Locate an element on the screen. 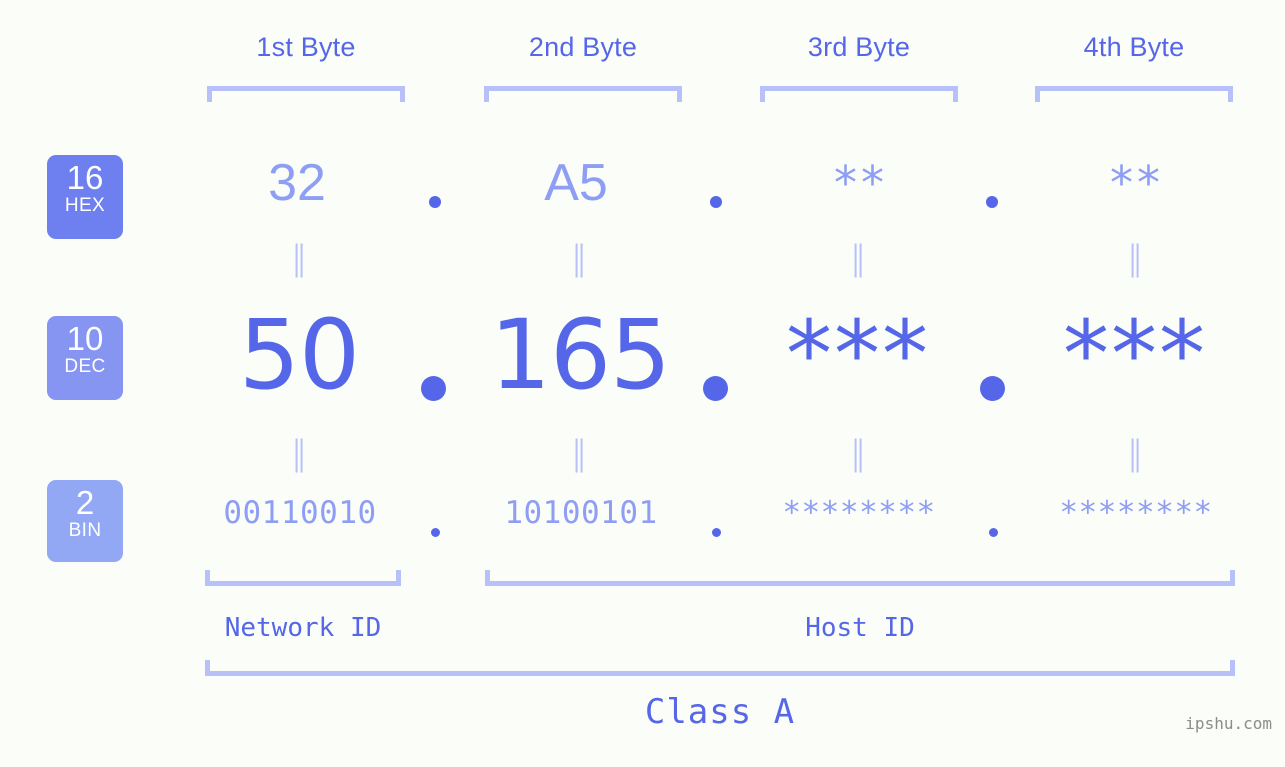  base-badge-hex: 16 HEX is located at coordinates (85, 197).